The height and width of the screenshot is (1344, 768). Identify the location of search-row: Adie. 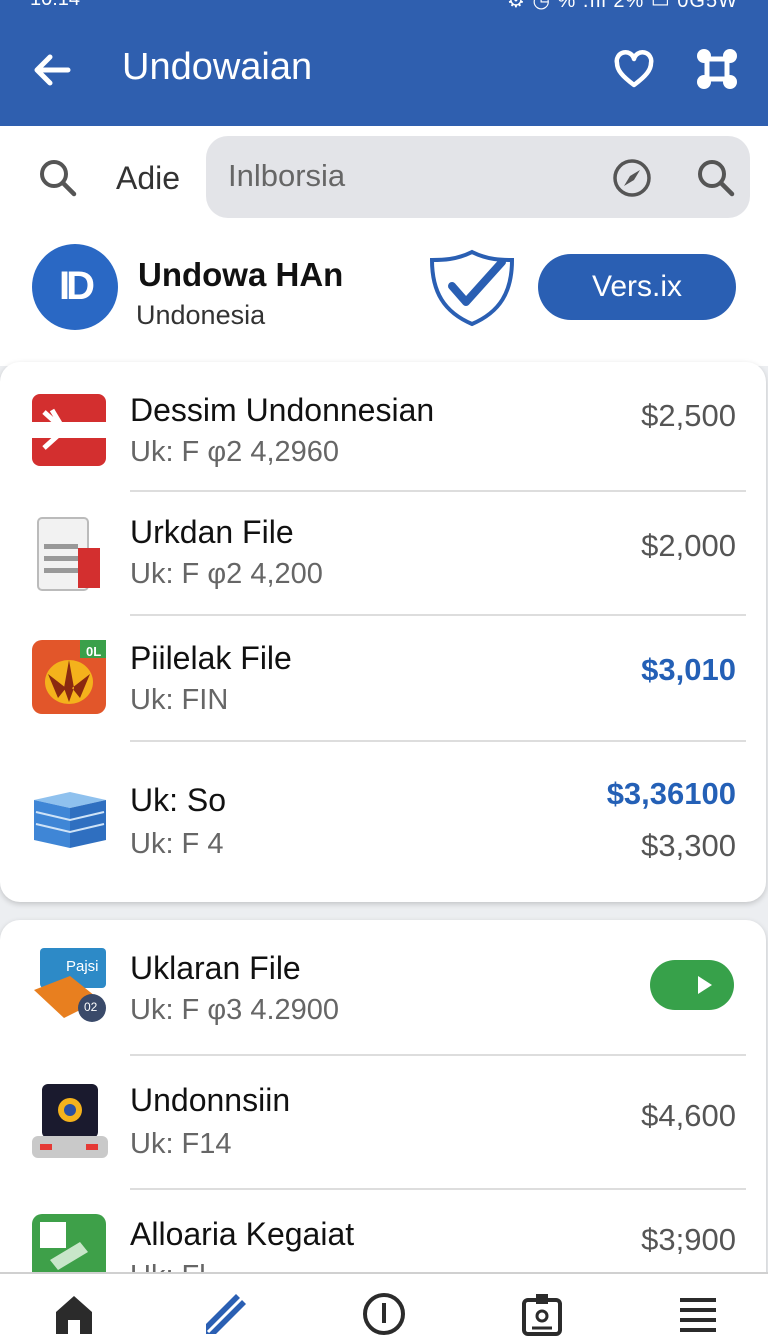
(384, 181).